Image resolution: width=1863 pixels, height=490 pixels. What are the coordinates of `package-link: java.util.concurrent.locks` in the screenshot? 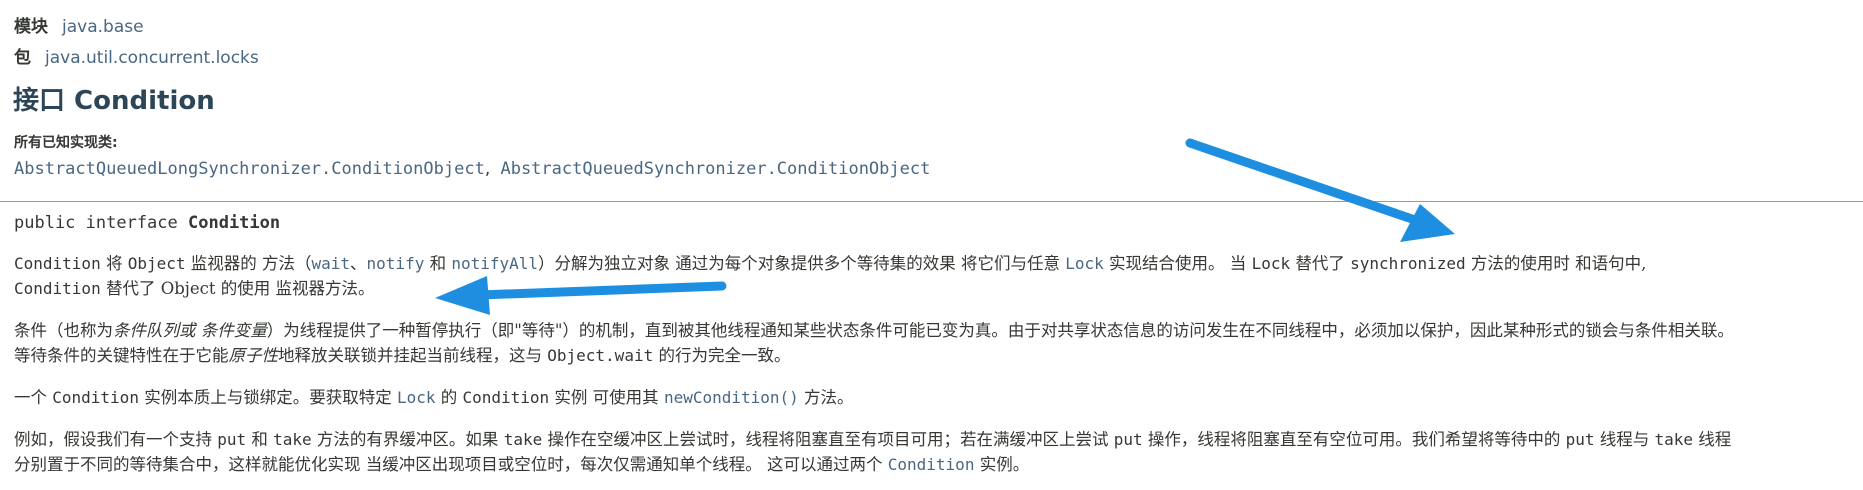 It's located at (152, 58).